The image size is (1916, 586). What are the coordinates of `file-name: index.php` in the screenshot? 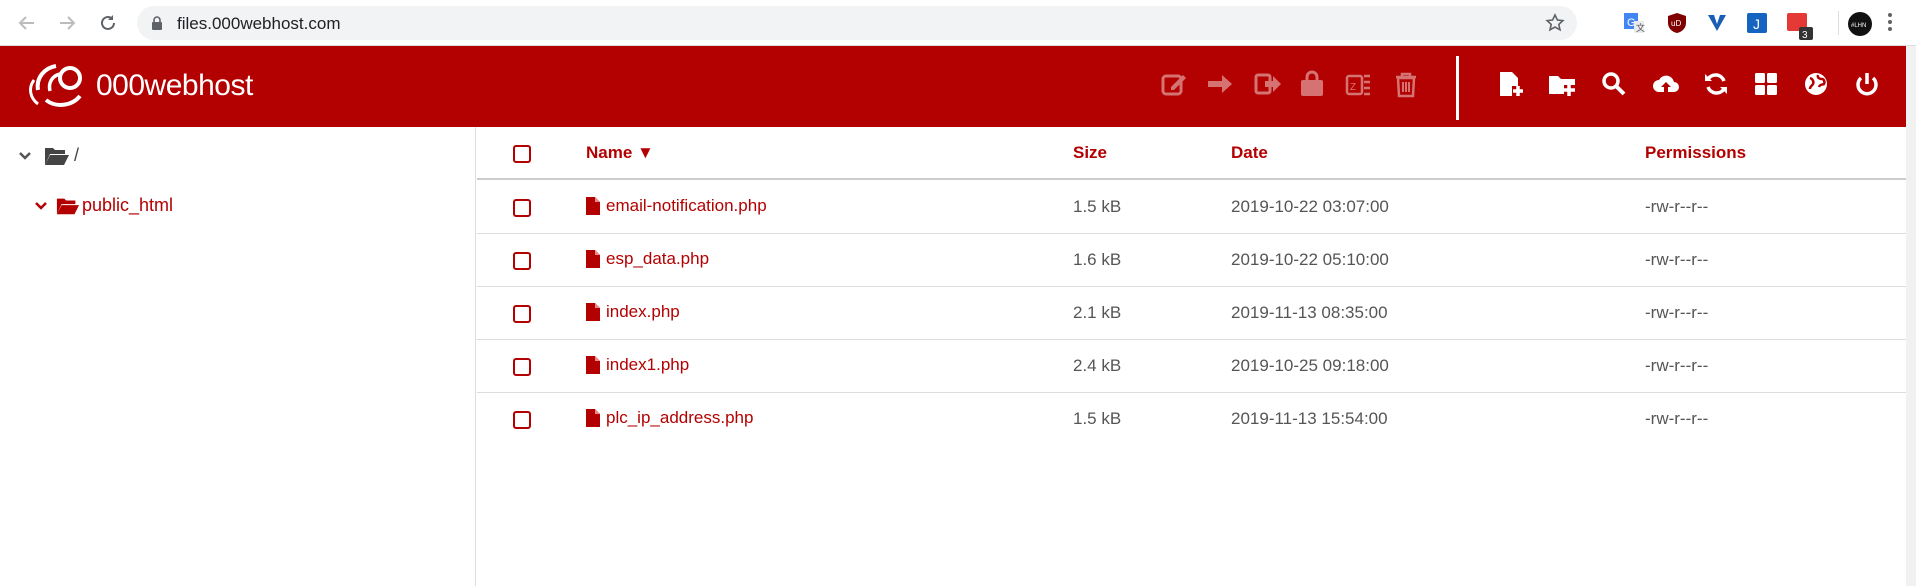 It's located at (643, 312).